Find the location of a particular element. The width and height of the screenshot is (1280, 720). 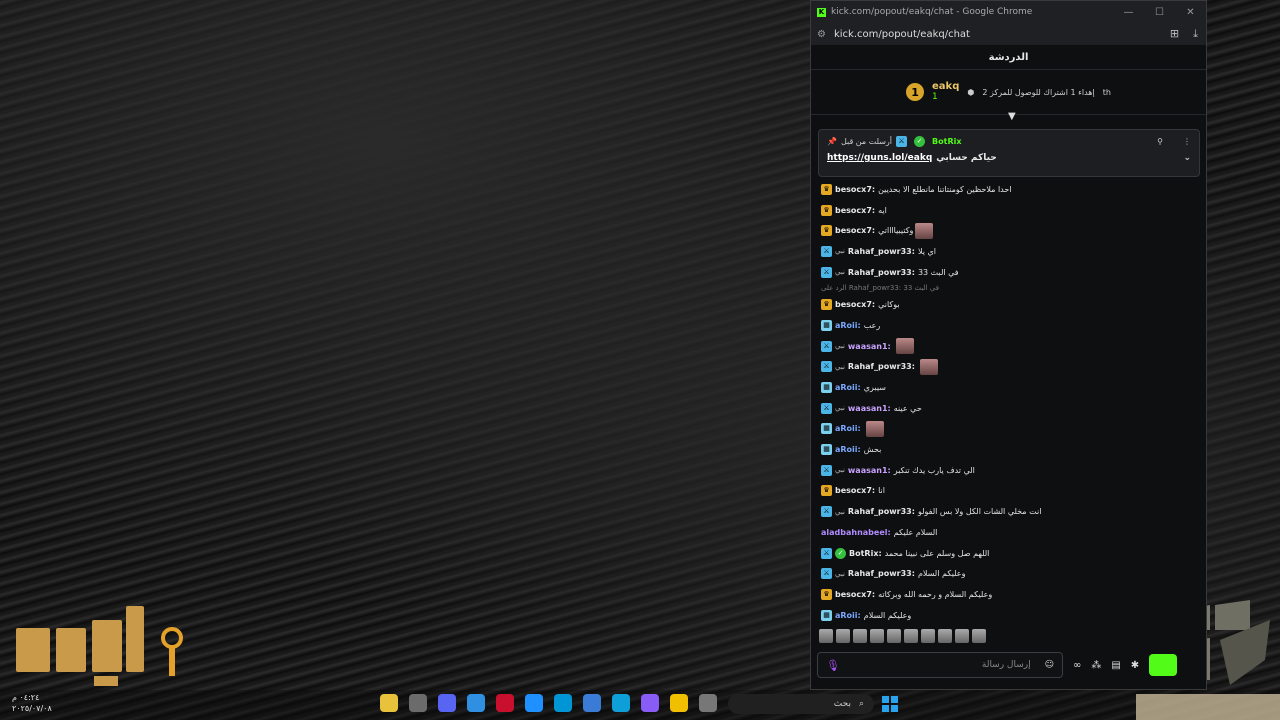

store-app-icon is located at coordinates (592, 703).